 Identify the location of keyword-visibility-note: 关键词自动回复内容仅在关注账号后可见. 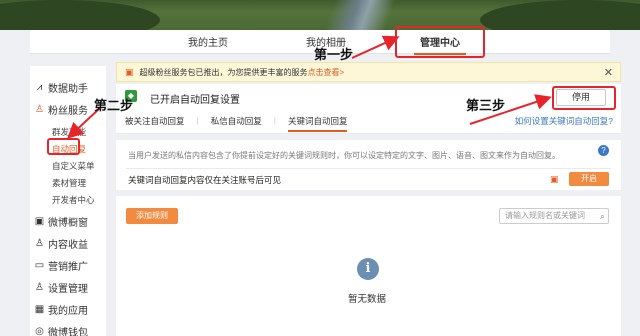
(205, 180).